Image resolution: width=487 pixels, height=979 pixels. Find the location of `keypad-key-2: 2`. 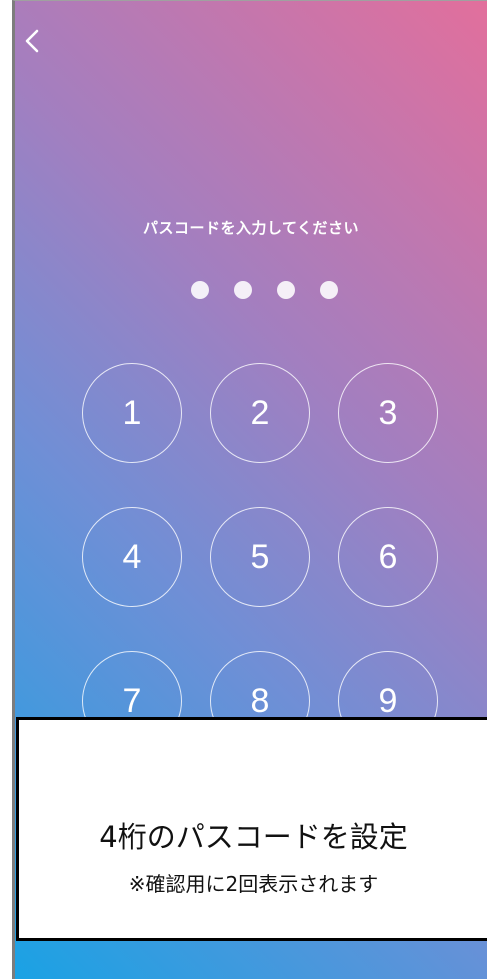

keypad-key-2: 2 is located at coordinates (260, 413).